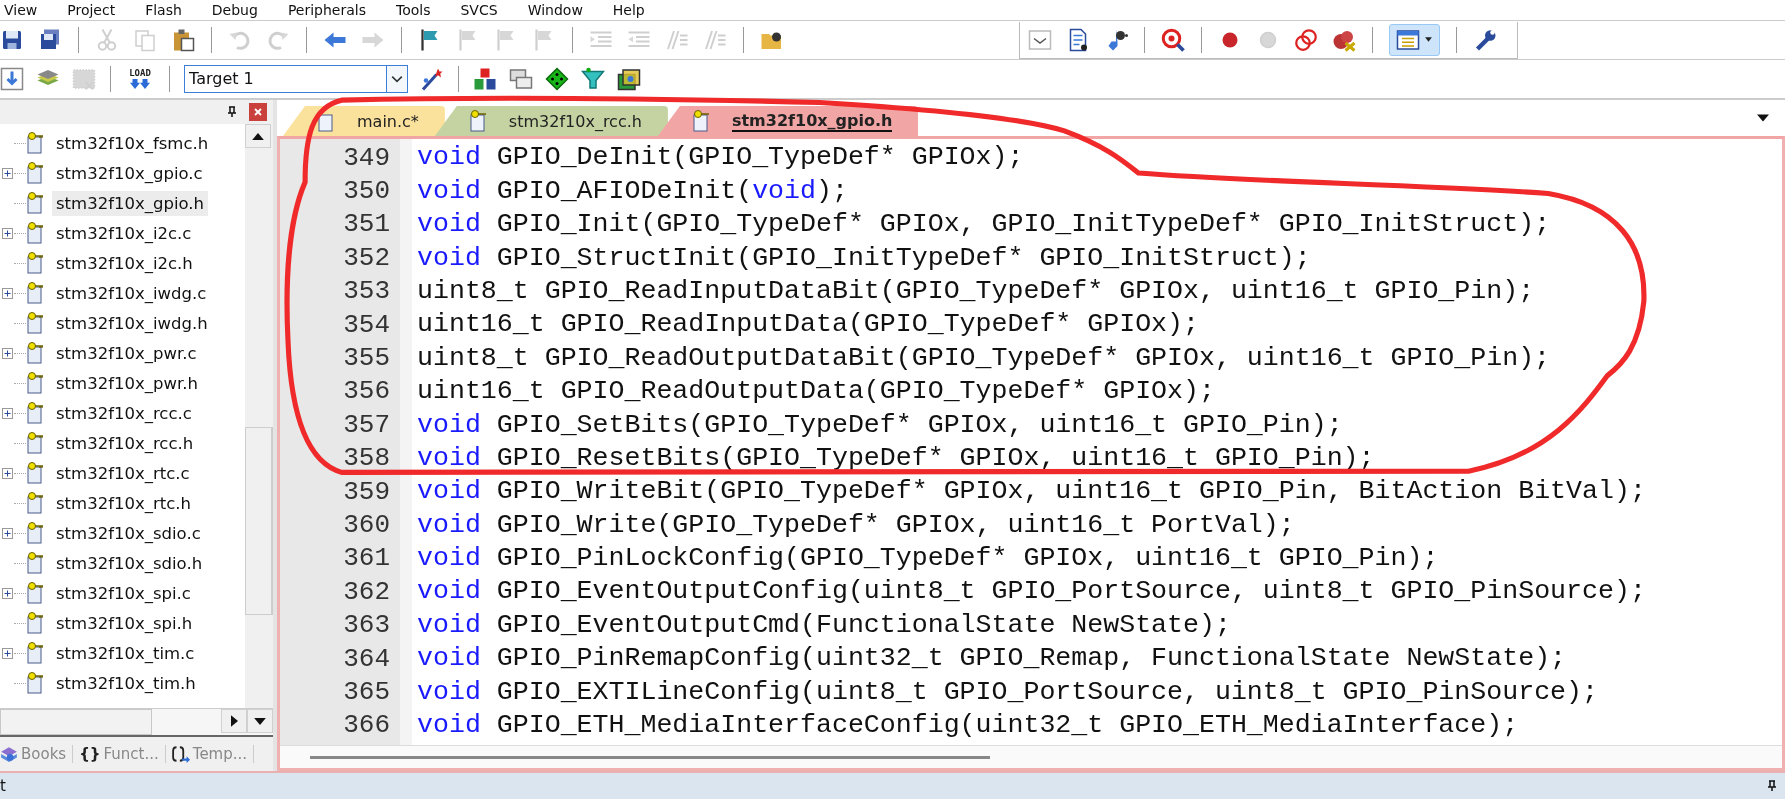 The width and height of the screenshot is (1785, 799). I want to click on code-line: uint16_t GPIO_ReadOutputData(GPIO_TypeDef* GPIOx);, so click(816, 391).